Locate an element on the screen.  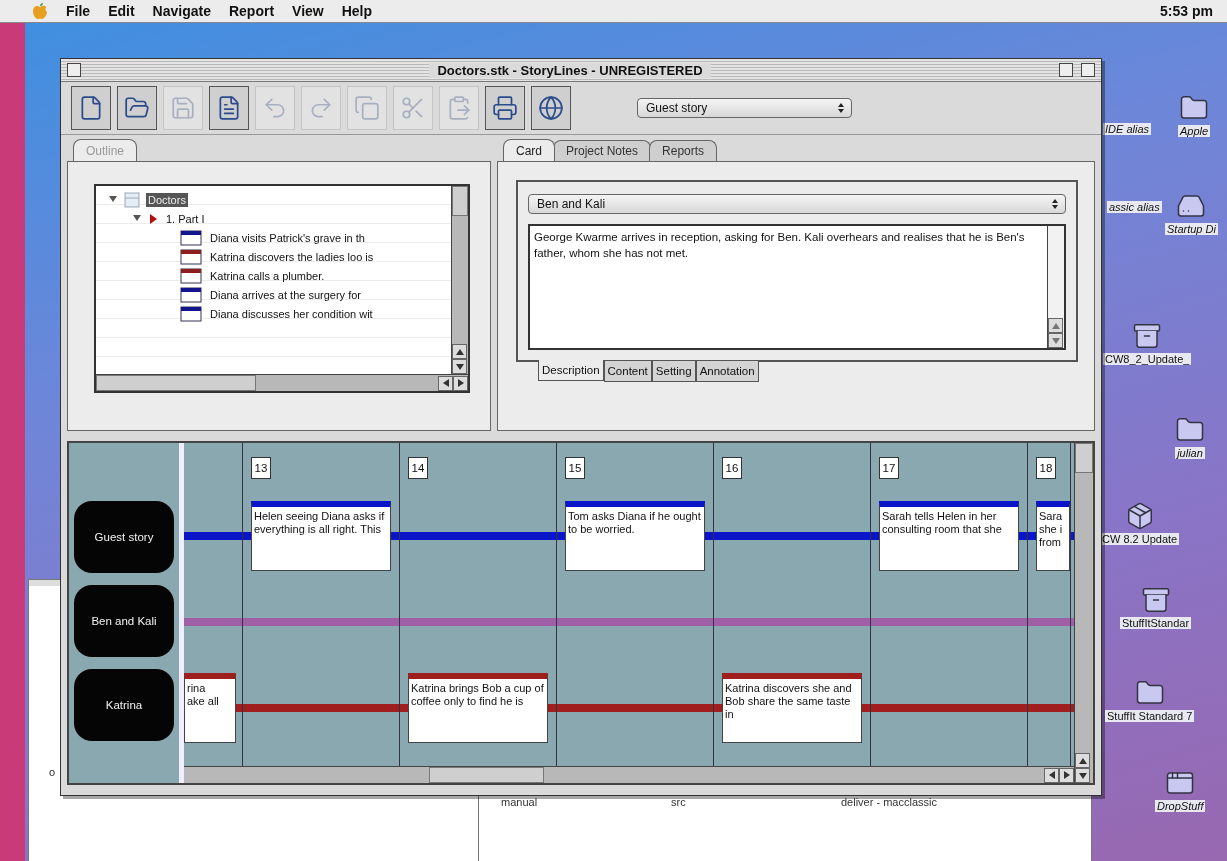
scene-card: Katrina brings Bob a cup of coffee only to find he is is located at coordinates (478, 708).